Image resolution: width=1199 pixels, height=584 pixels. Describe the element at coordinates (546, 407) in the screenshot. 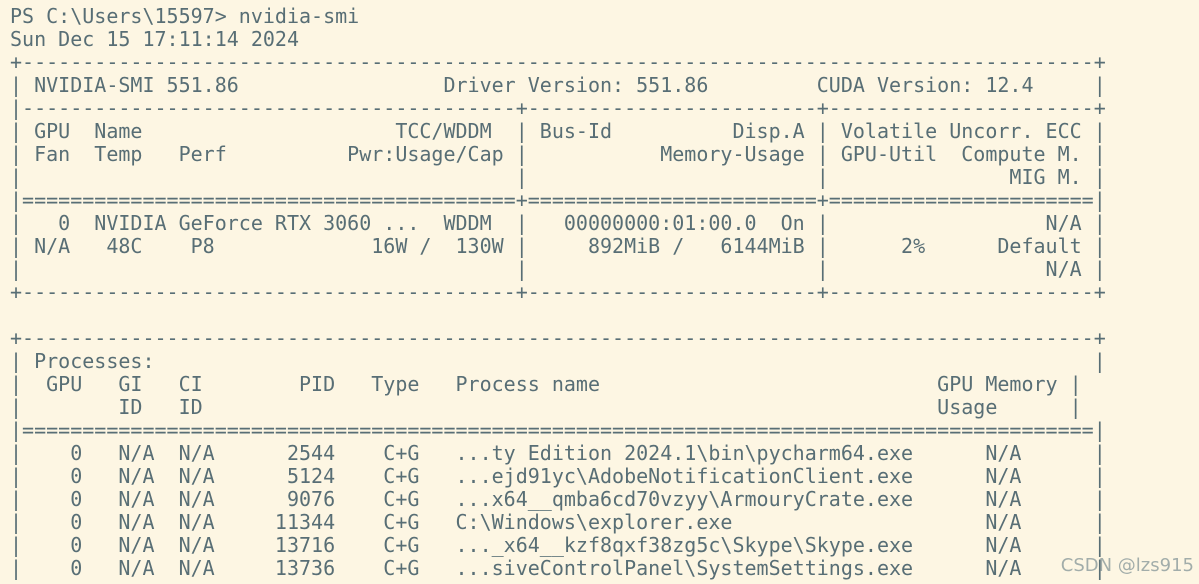

I see `processes-header-row: | ID ID Usage |` at that location.